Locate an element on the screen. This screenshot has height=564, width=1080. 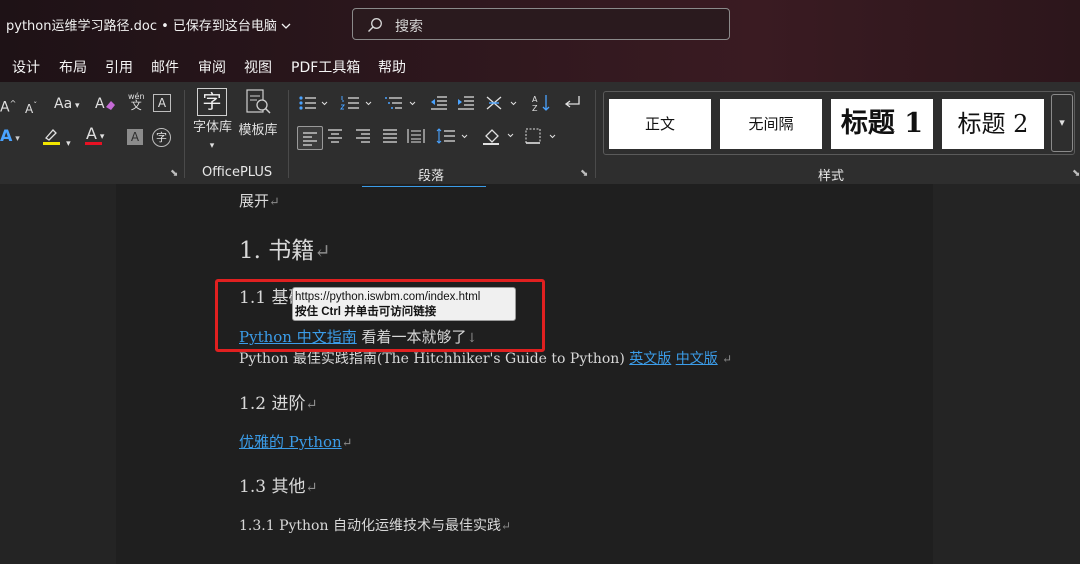
styles-dialog-launcher-icon: ⬊ is located at coordinates (1076, 173).